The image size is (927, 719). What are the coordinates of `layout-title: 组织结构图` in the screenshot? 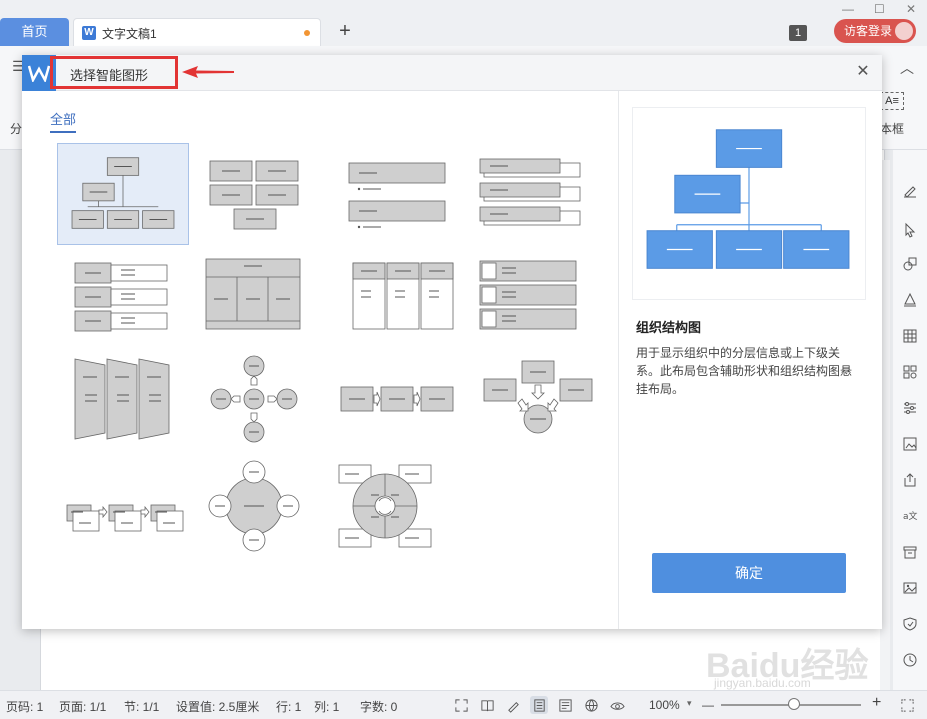 It's located at (669, 327).